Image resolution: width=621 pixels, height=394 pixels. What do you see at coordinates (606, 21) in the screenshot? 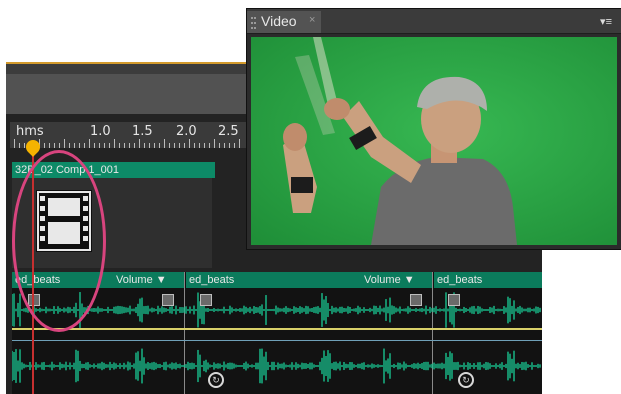
I see `panel-menu-icon: ▾≡` at bounding box center [606, 21].